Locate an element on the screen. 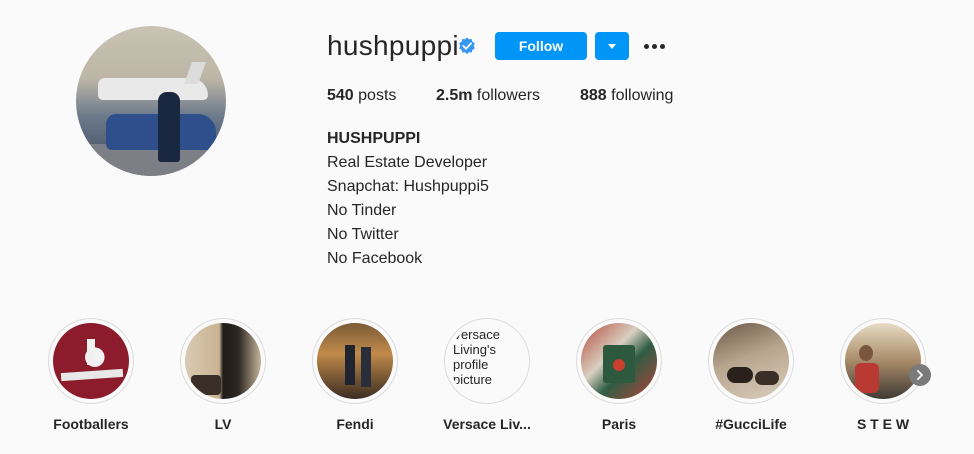  broken-image: Versace Living's profile picture is located at coordinates (487, 361).